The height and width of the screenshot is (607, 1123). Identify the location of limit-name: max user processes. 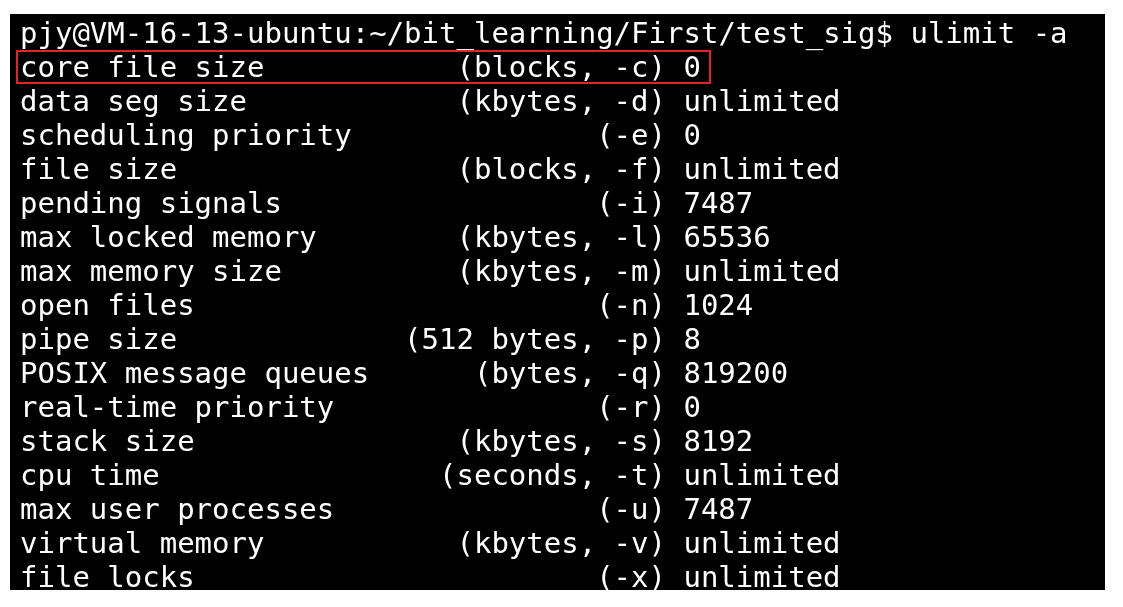
(178, 509).